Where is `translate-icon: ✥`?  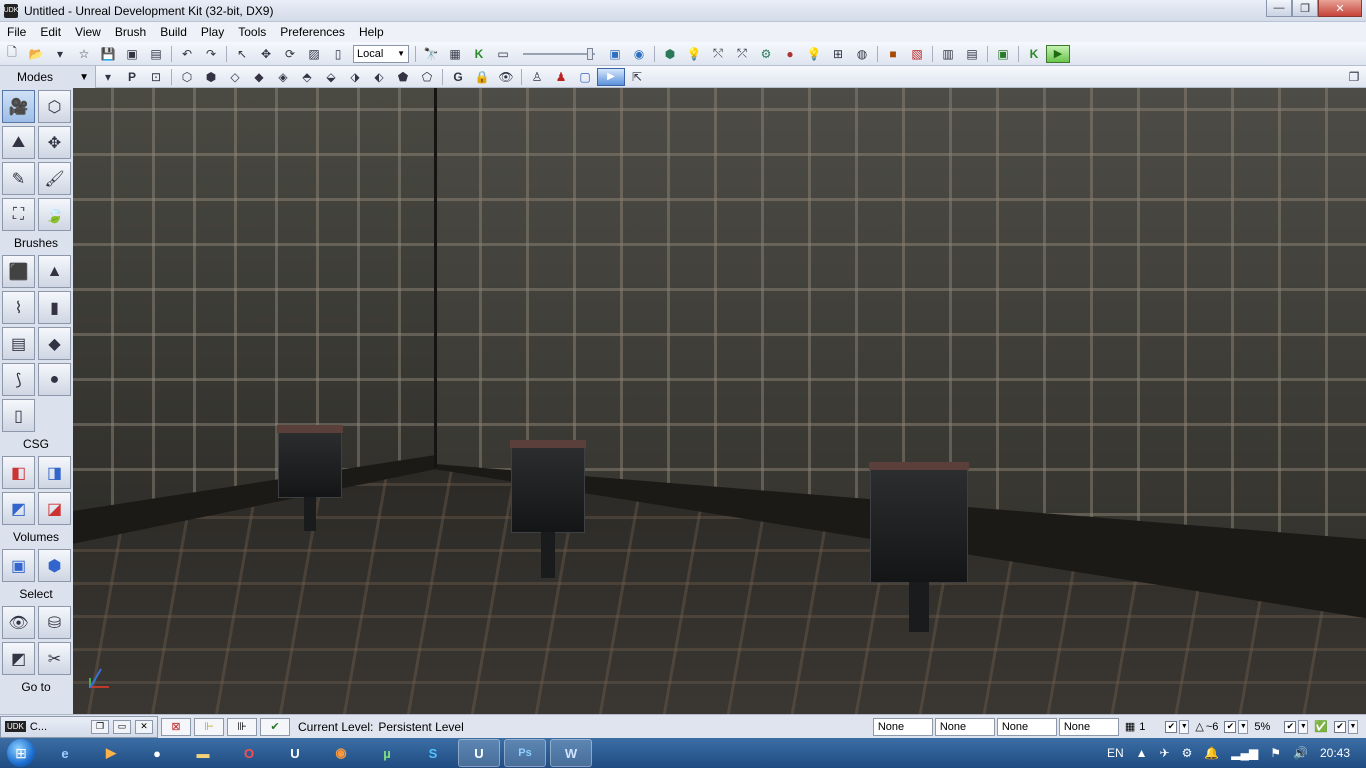
translate-icon: ✥ is located at coordinates (266, 54).